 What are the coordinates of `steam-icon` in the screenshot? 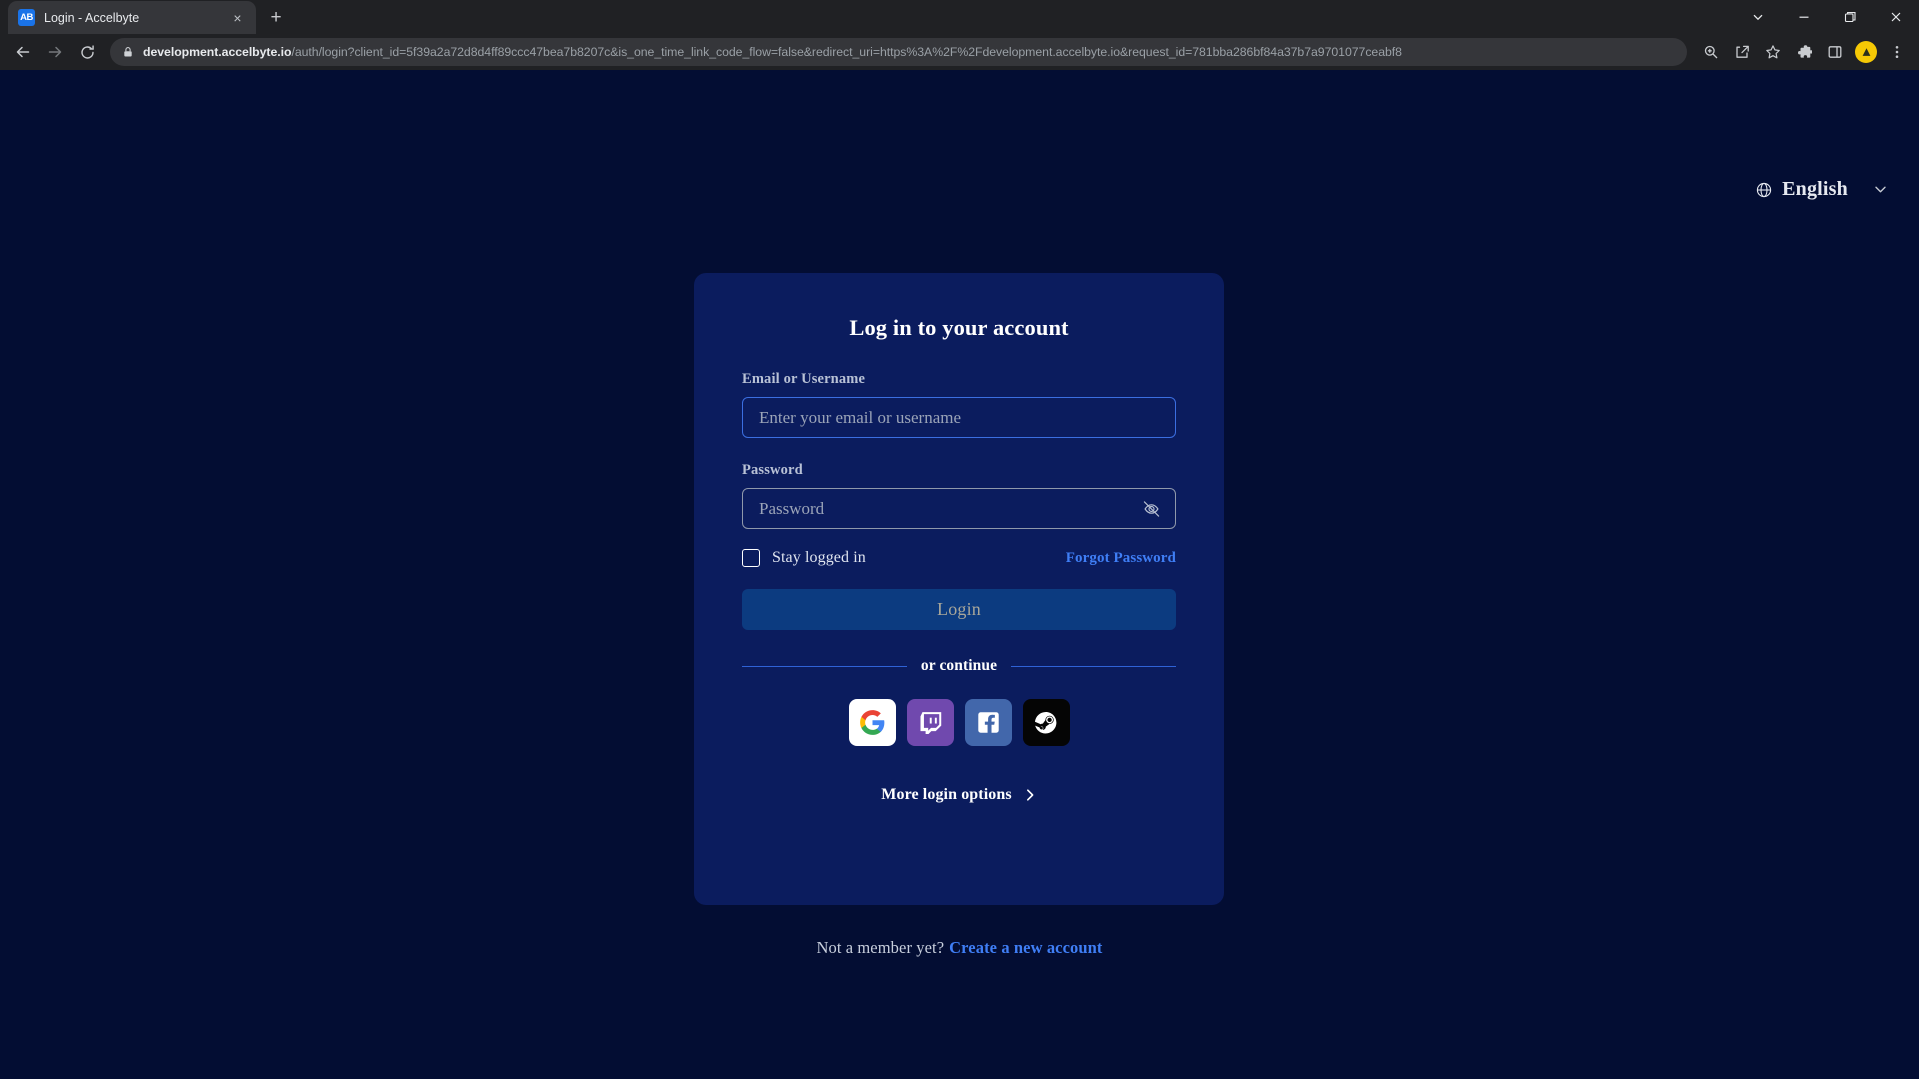 It's located at (1046, 723).